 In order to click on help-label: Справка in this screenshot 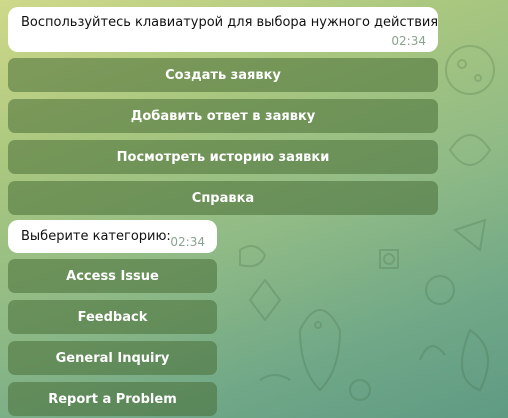, I will do `click(223, 198)`.